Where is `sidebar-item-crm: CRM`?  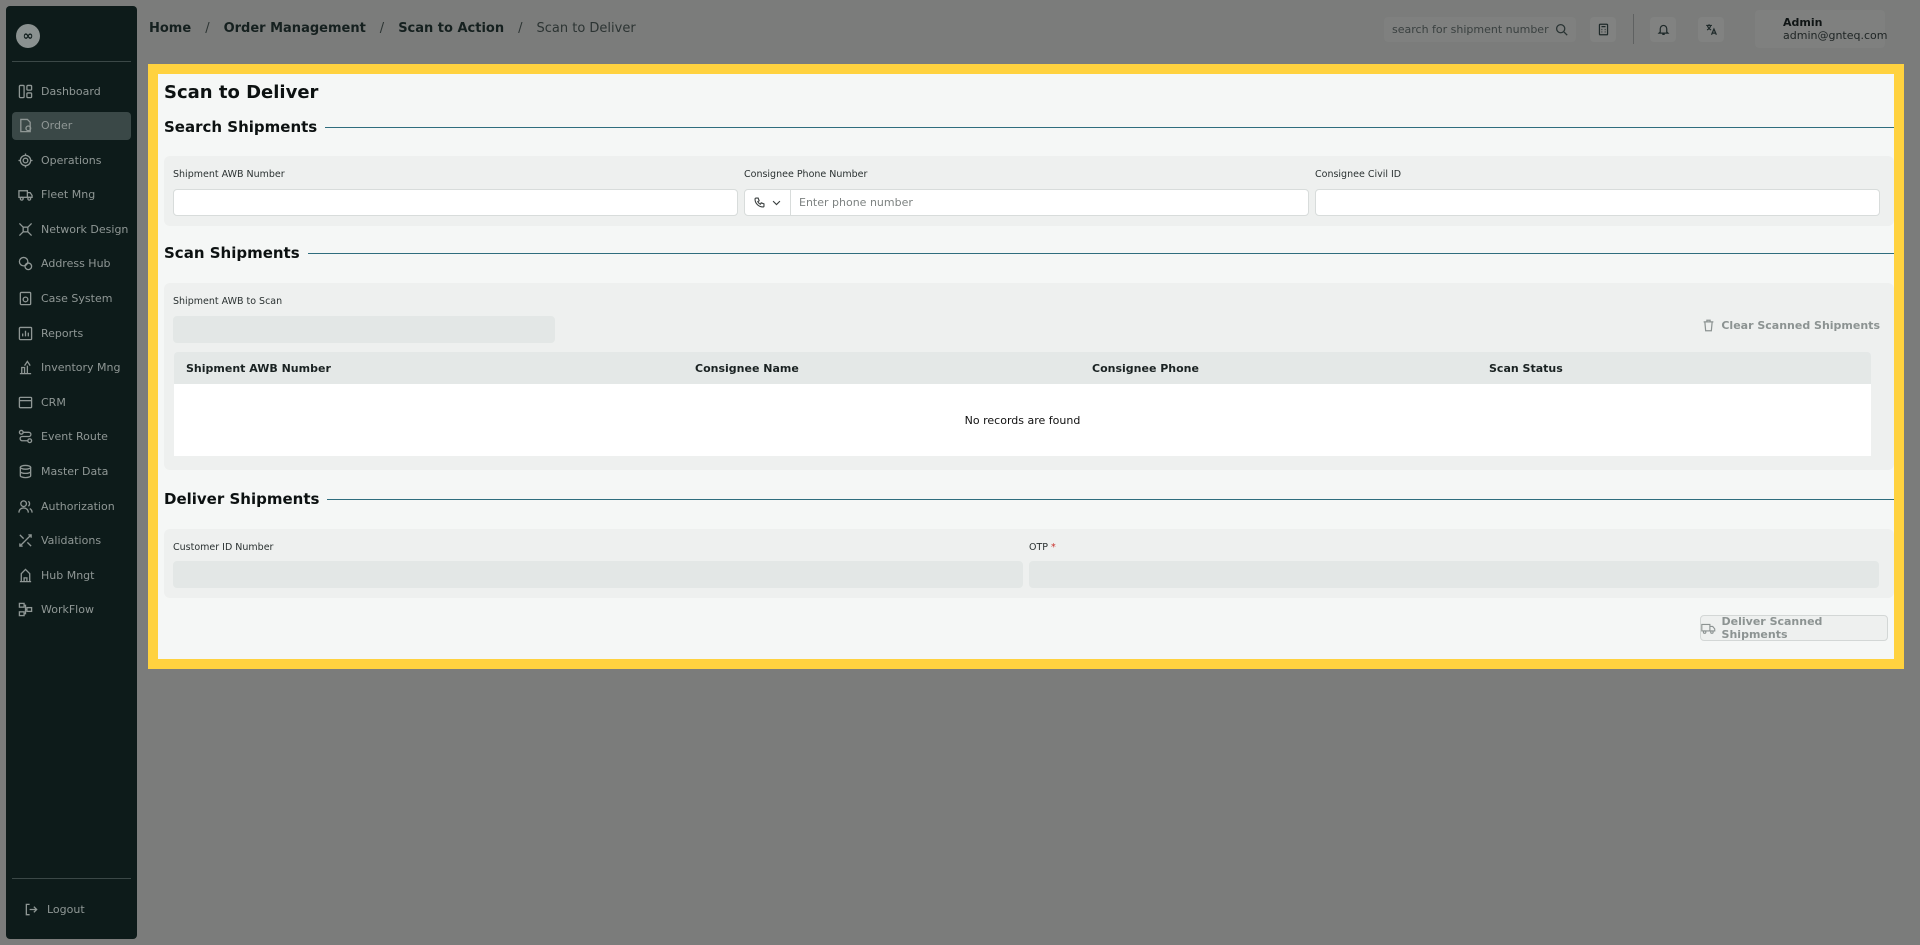
sidebar-item-crm: CRM is located at coordinates (71, 402).